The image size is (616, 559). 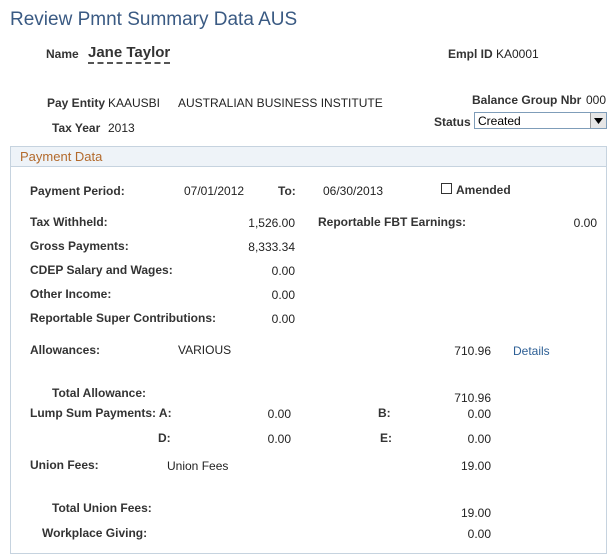 I want to click on details-link: Details, so click(x=531, y=351).